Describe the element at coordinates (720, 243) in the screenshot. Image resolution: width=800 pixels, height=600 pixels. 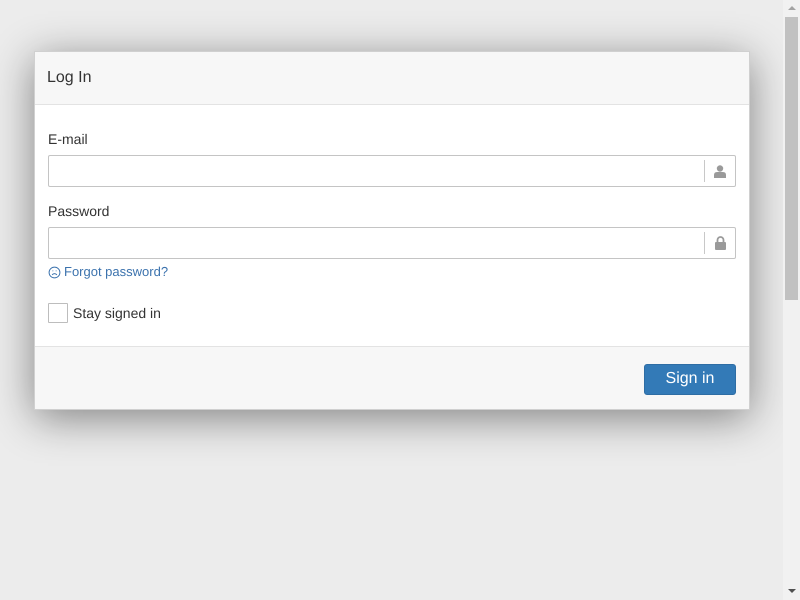
I see `lock-icon` at that location.